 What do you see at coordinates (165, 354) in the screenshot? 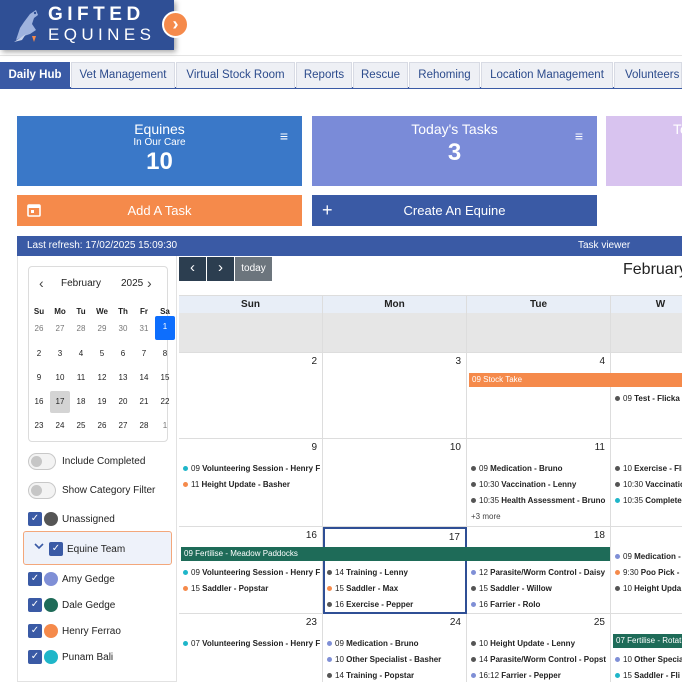
I see `mini-calendar-day: 8` at bounding box center [165, 354].